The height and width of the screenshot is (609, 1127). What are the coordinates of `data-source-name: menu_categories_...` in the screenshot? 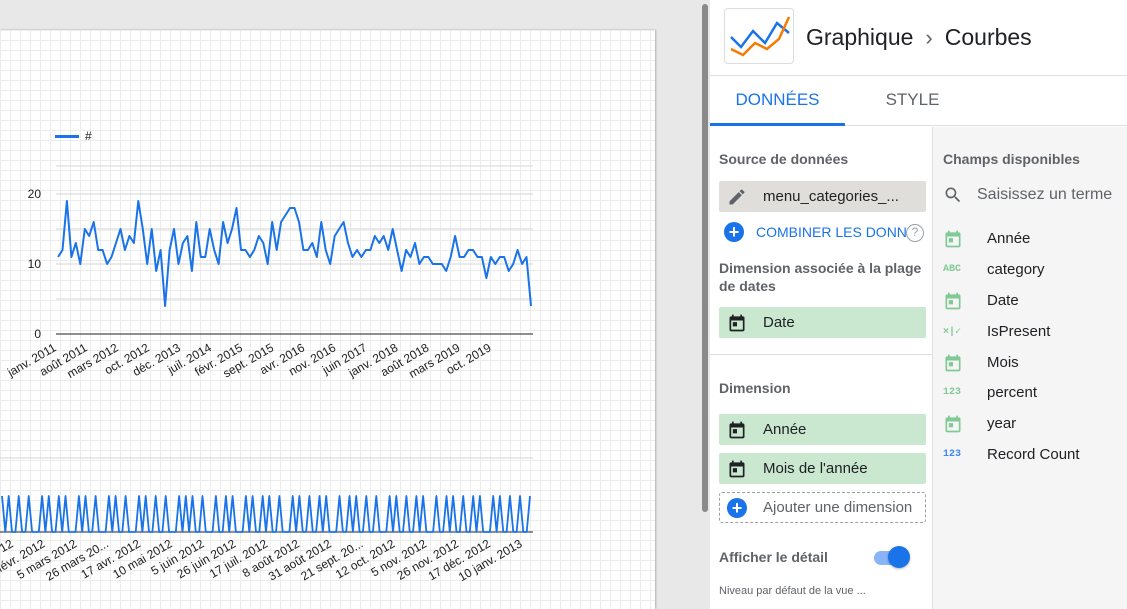 It's located at (831, 196).